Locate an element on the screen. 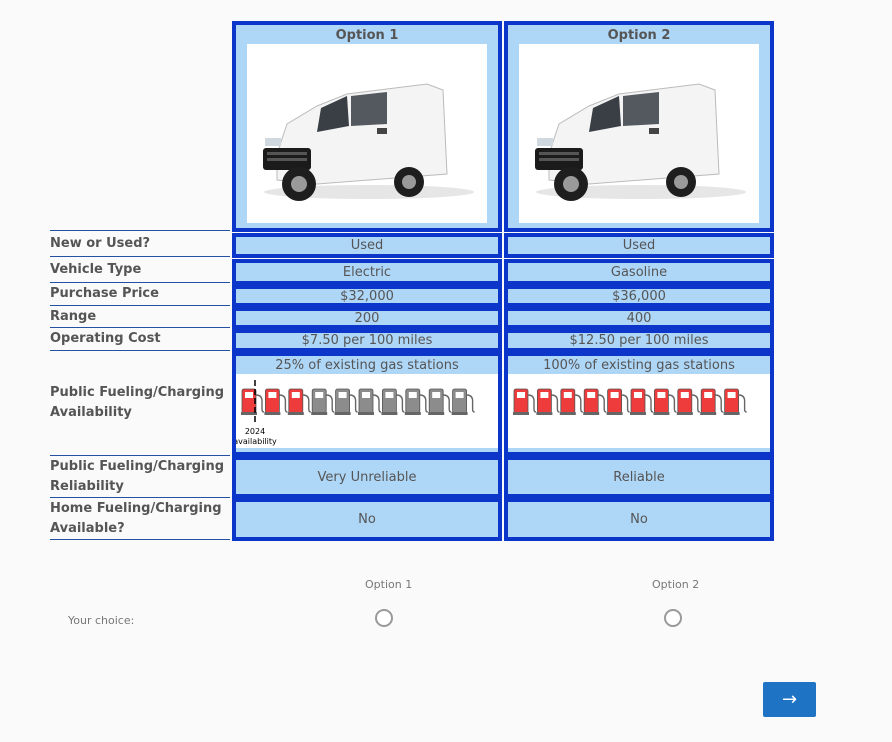  option-1-van-image is located at coordinates (367, 133).